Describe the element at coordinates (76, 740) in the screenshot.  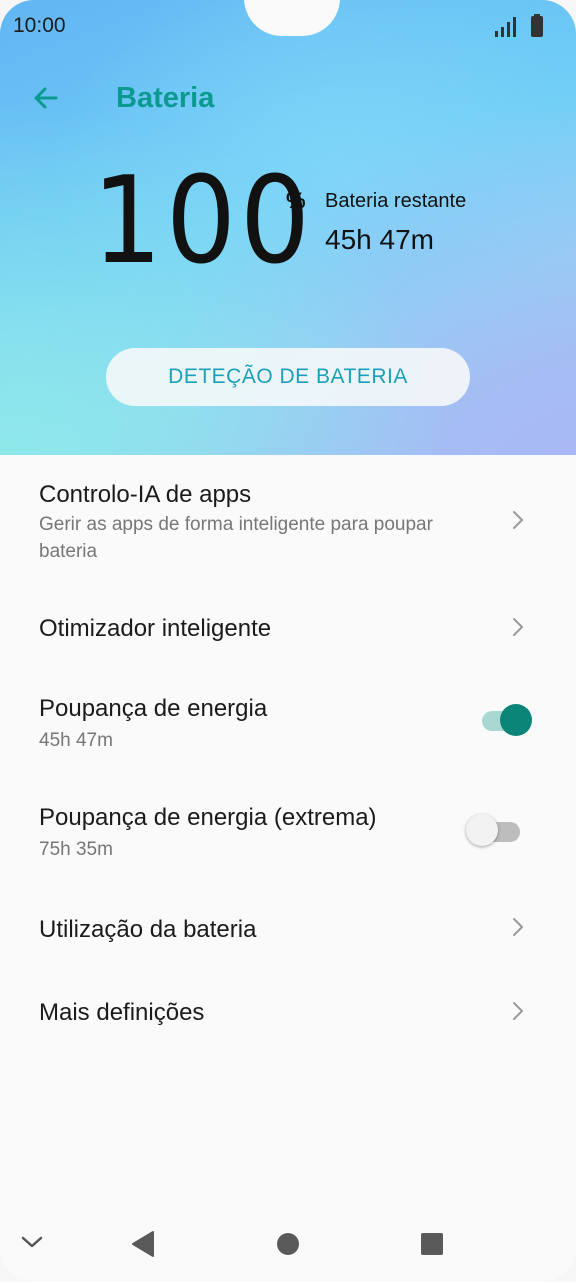
I see `list-item-subtitle: 45h 47m` at that location.